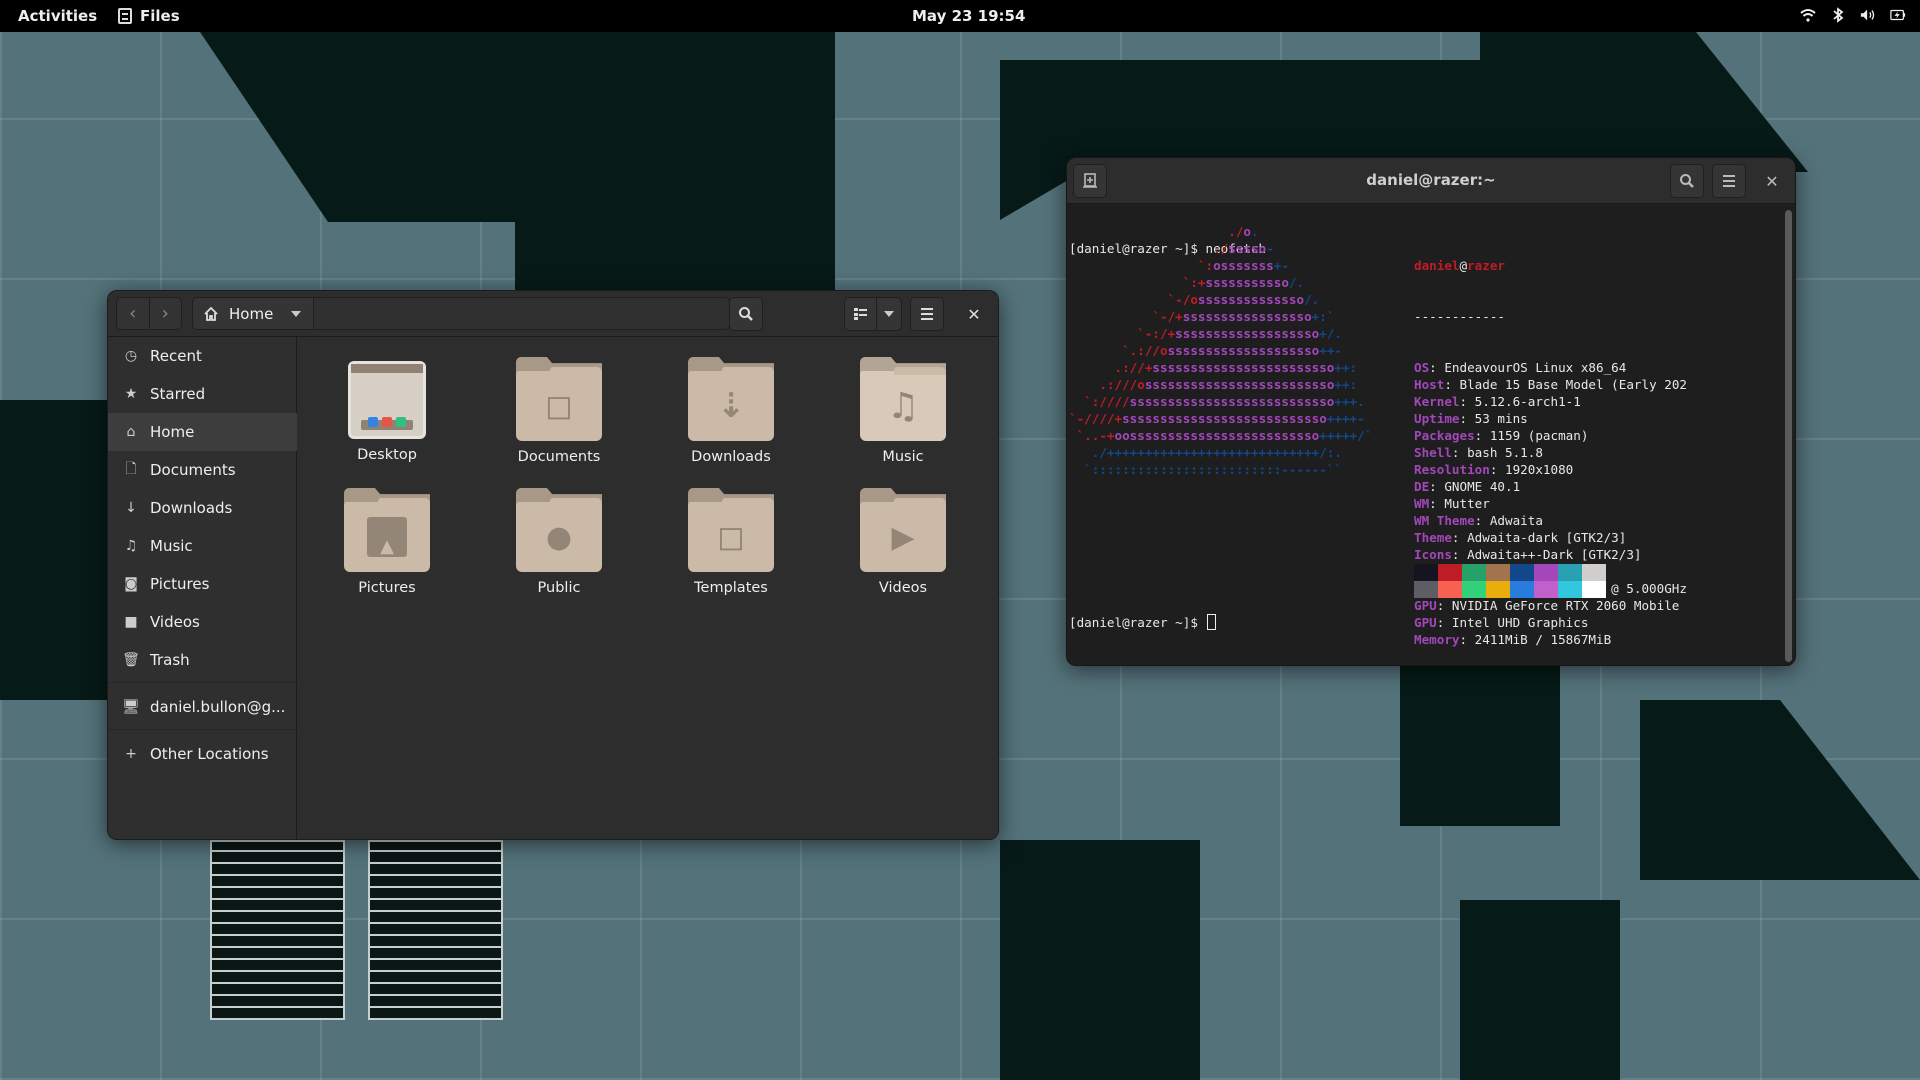 Image resolution: width=1920 pixels, height=1080 pixels. What do you see at coordinates (1471, 418) in the screenshot?
I see `info-line: Uptime: 53 mins` at bounding box center [1471, 418].